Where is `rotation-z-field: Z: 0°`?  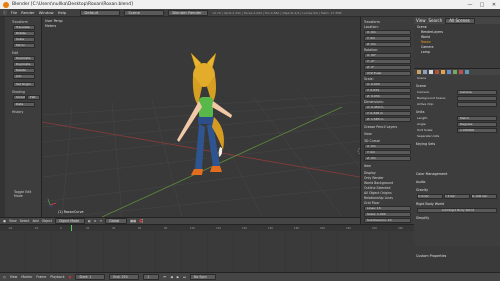
rotation-z-field: Z: 0° is located at coordinates (387, 67).